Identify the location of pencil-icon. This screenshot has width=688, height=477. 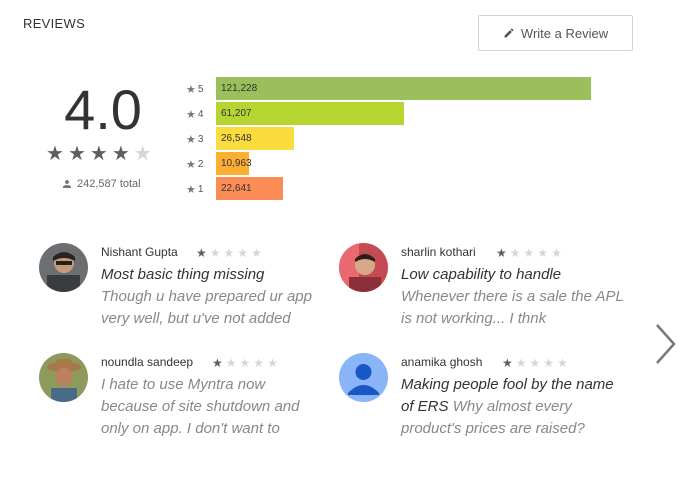
(509, 33).